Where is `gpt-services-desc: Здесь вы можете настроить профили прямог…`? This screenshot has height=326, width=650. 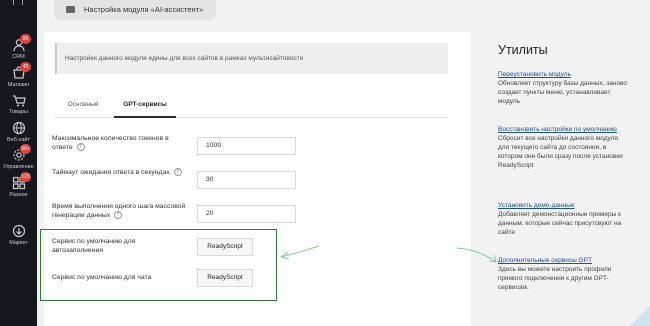
gpt-services-desc: Здесь вы можете настроить профили прямог… is located at coordinates (555, 278).